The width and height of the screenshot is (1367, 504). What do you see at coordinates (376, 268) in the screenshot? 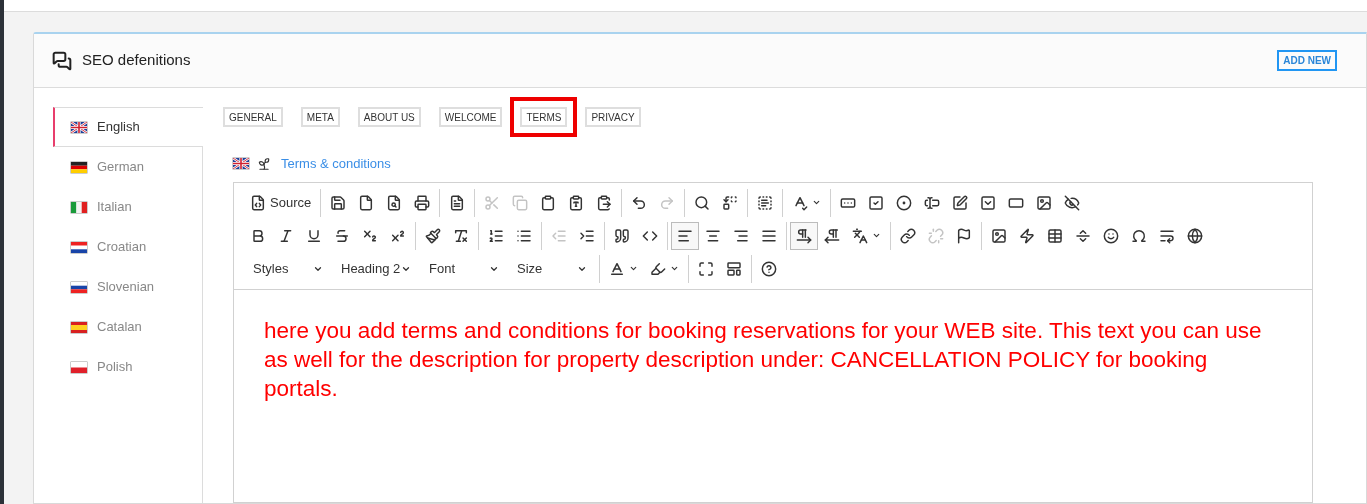
I see `dropdown-combo: Heading 2` at bounding box center [376, 268].